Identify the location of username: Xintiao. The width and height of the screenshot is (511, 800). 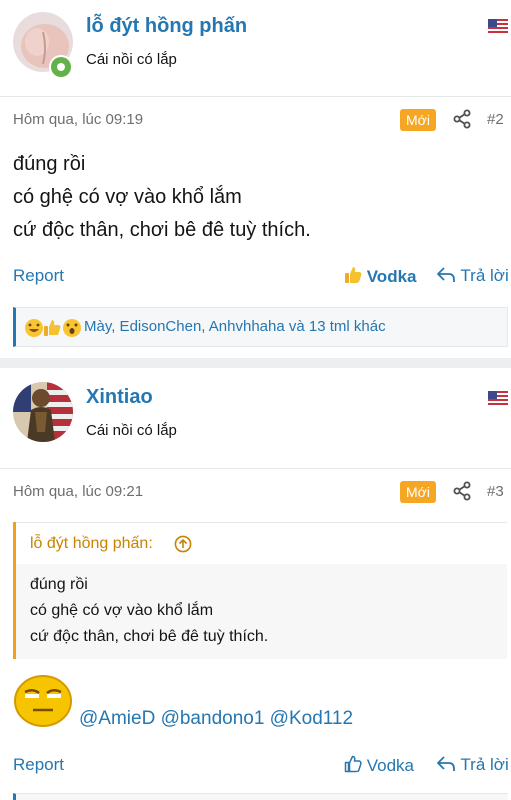
(119, 397).